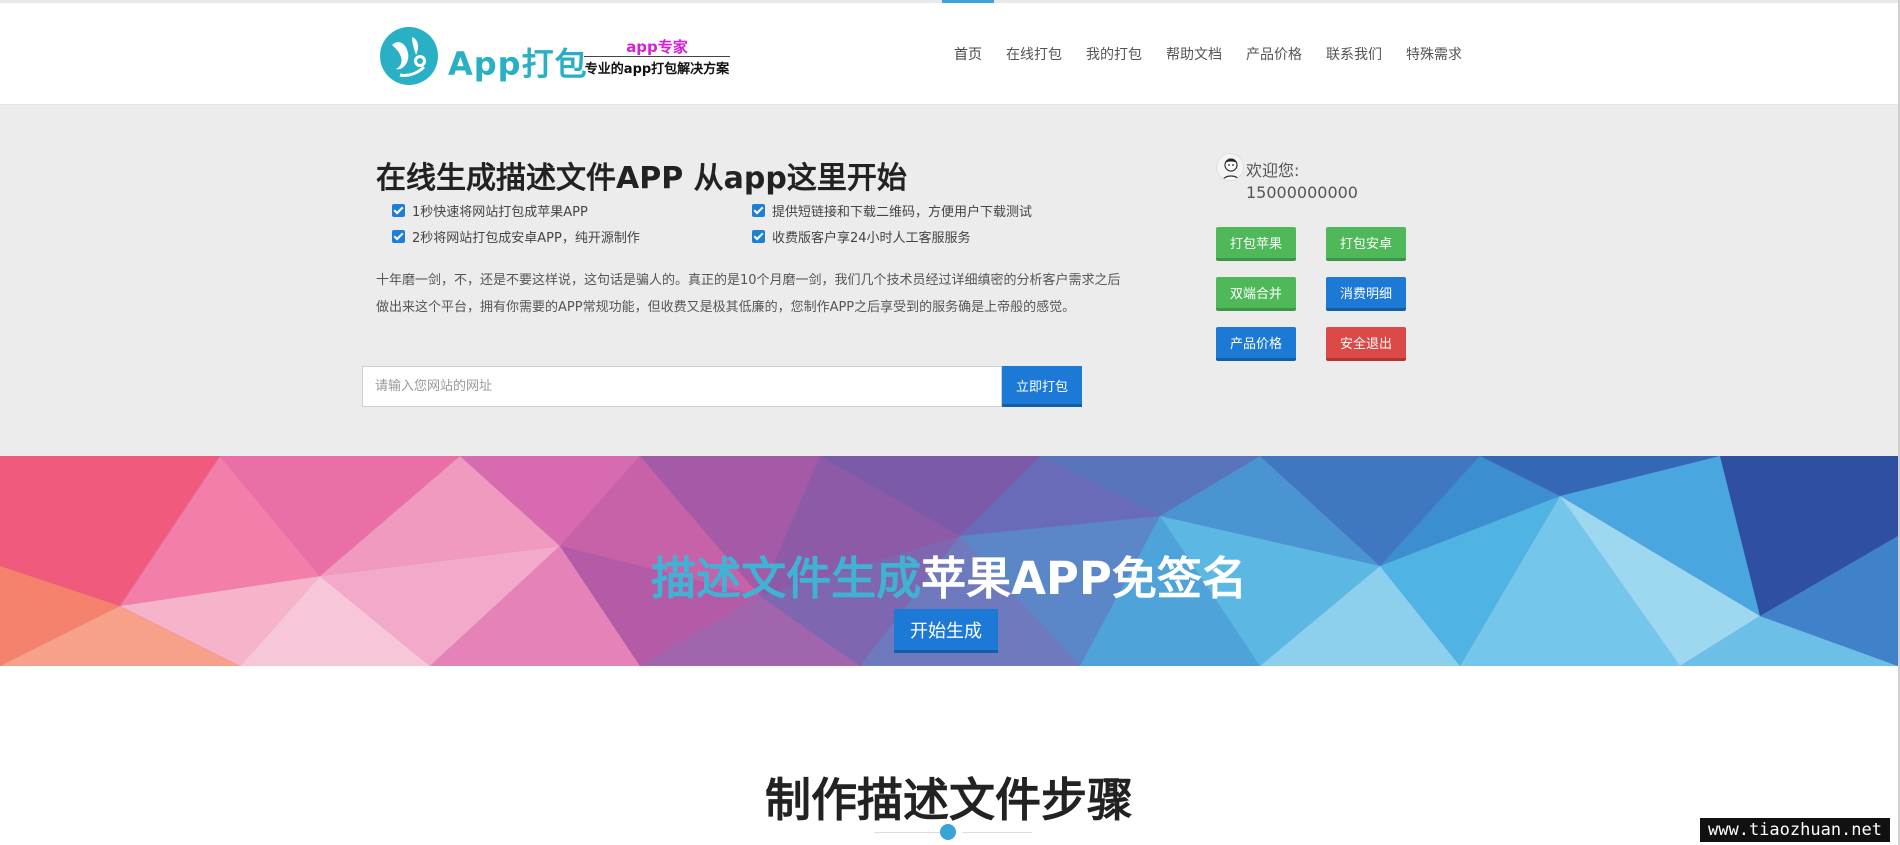  What do you see at coordinates (500, 212) in the screenshot?
I see `feature-text: 1秒快速将网站打包成苹果APP` at bounding box center [500, 212].